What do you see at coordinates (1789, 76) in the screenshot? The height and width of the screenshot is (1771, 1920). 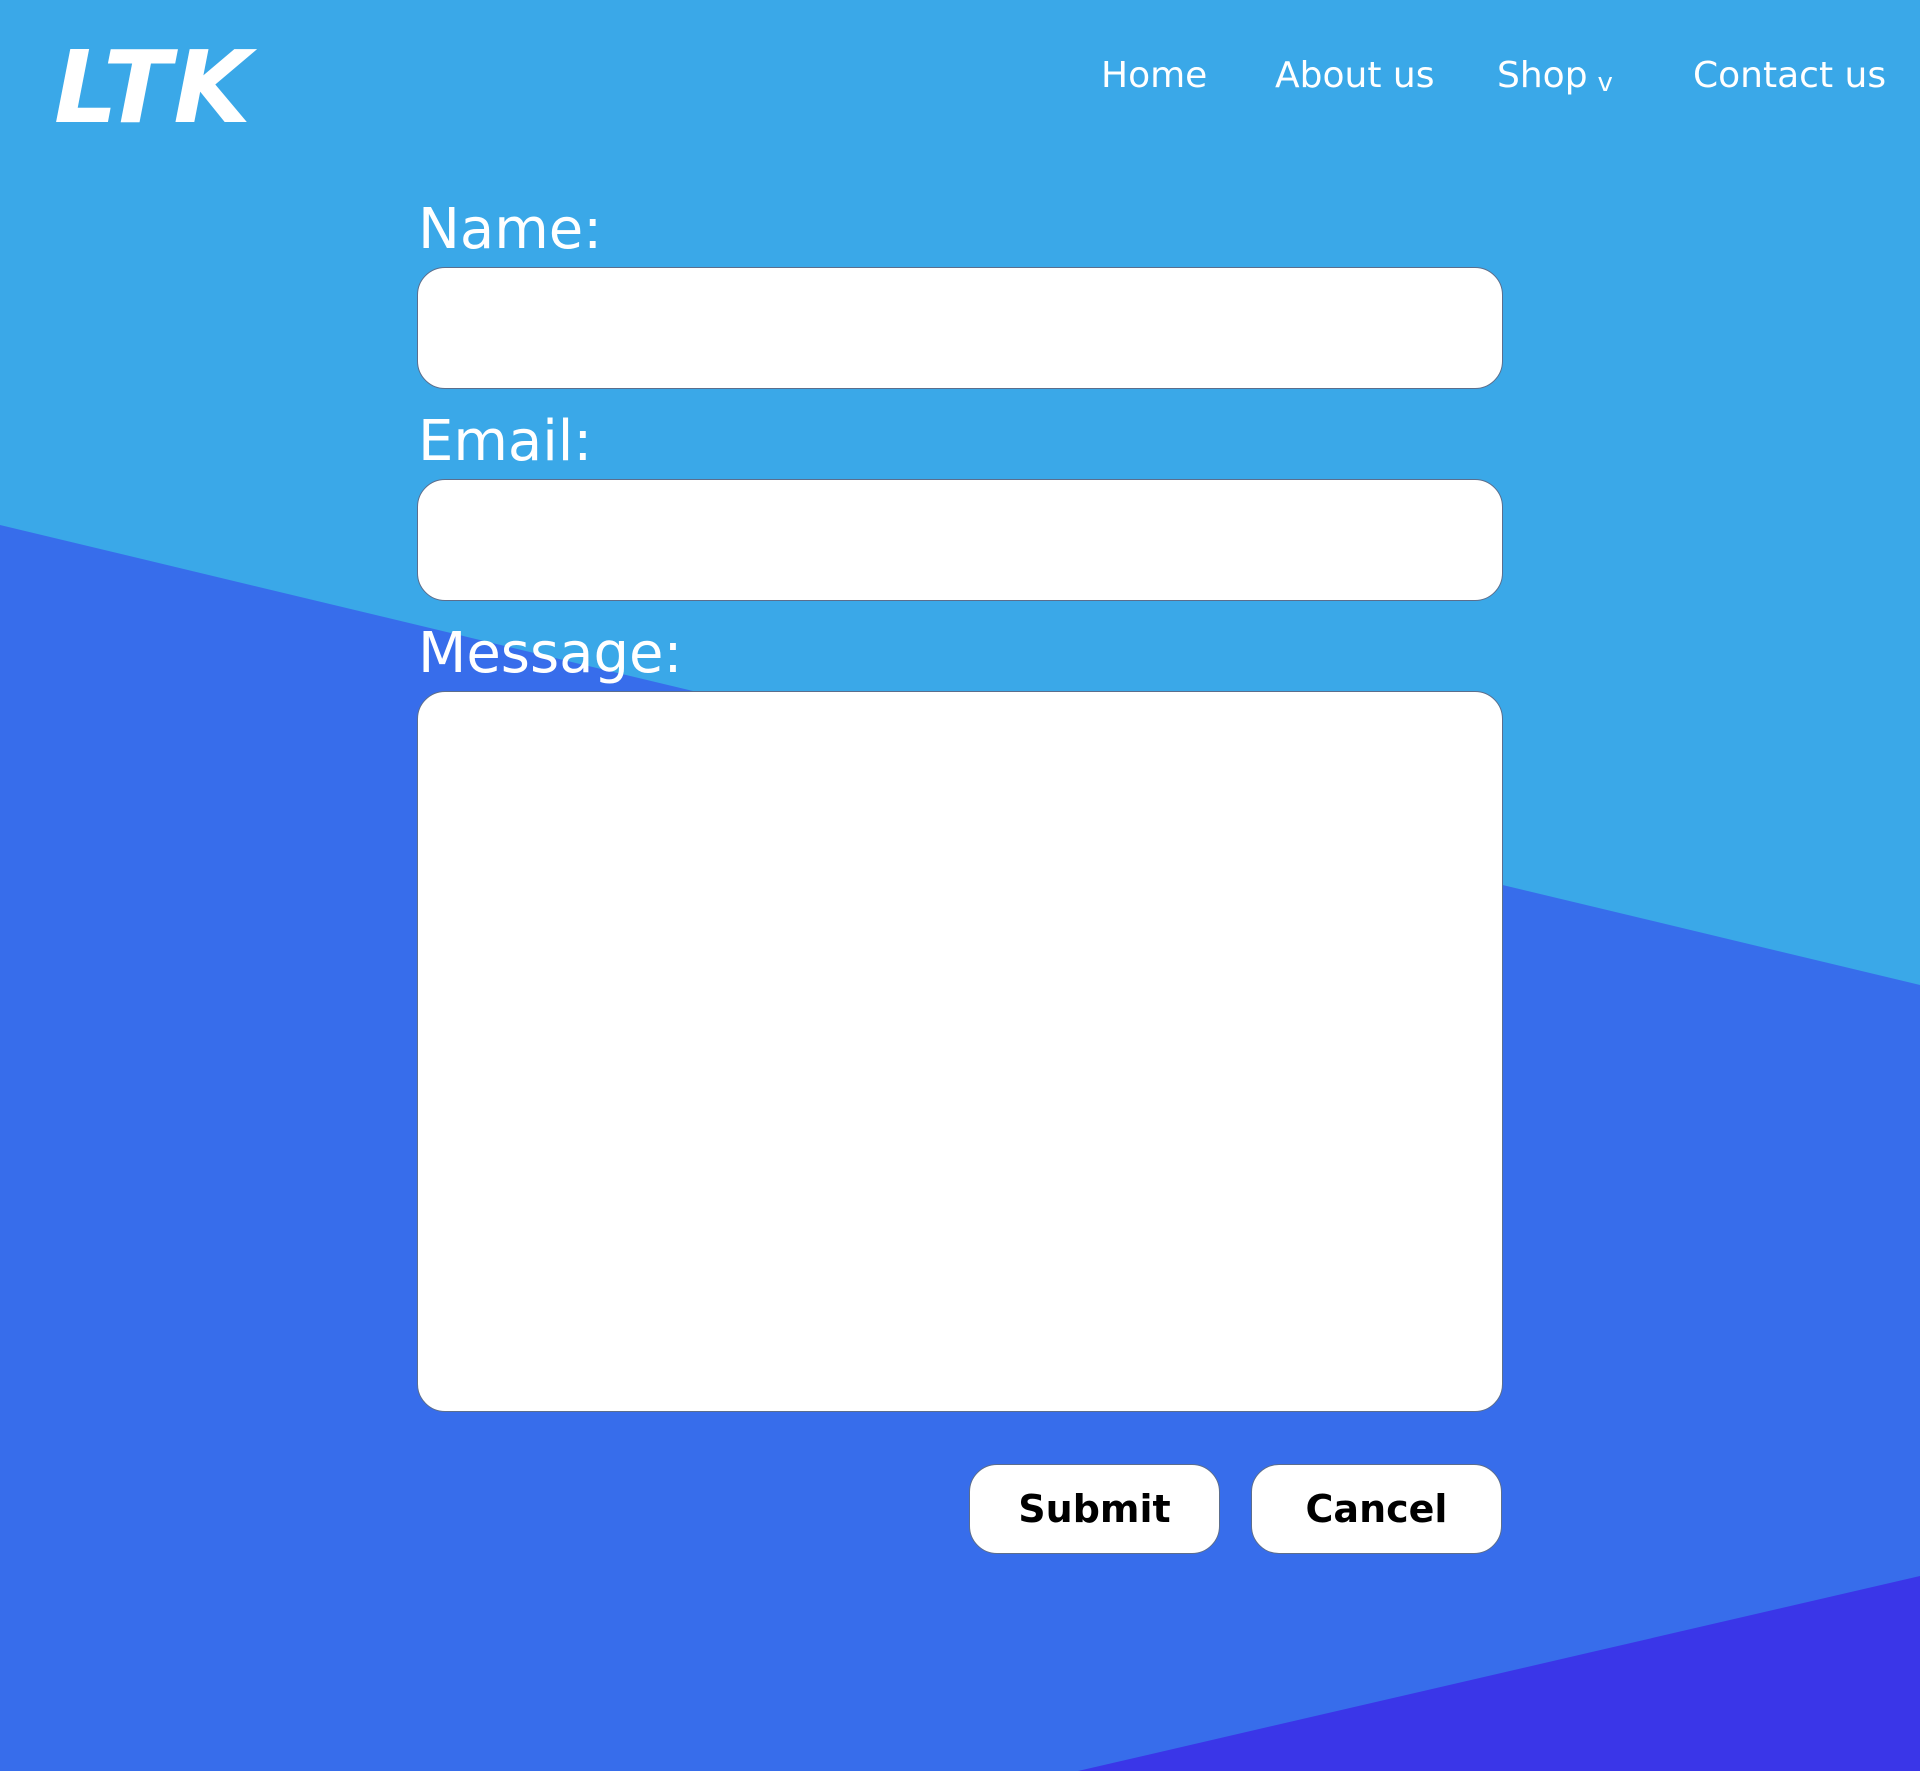 I see `nav-link-contact: Contact us` at bounding box center [1789, 76].